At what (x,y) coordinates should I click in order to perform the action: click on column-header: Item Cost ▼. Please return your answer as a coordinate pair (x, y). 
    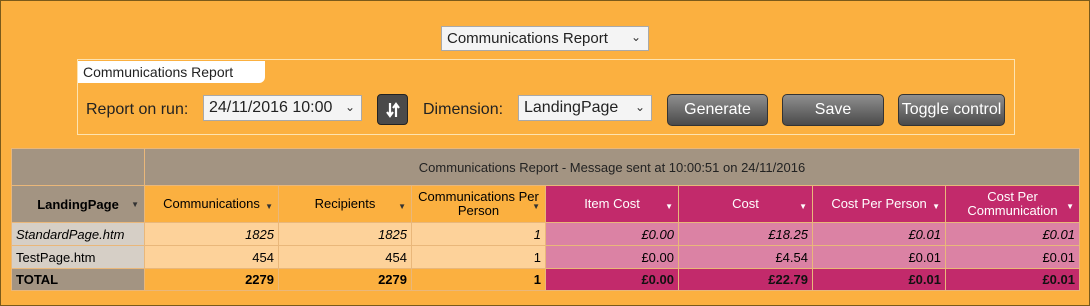
    Looking at the image, I should click on (612, 204).